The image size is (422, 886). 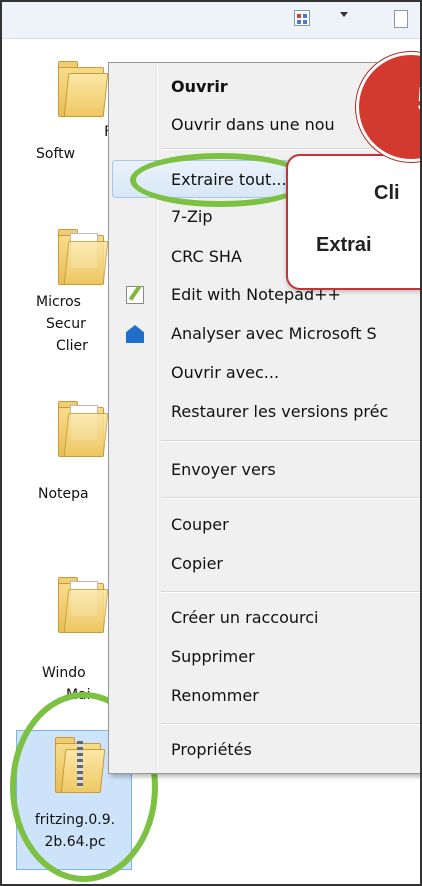 I want to click on callout-line-2: Extrai, so click(x=344, y=245).